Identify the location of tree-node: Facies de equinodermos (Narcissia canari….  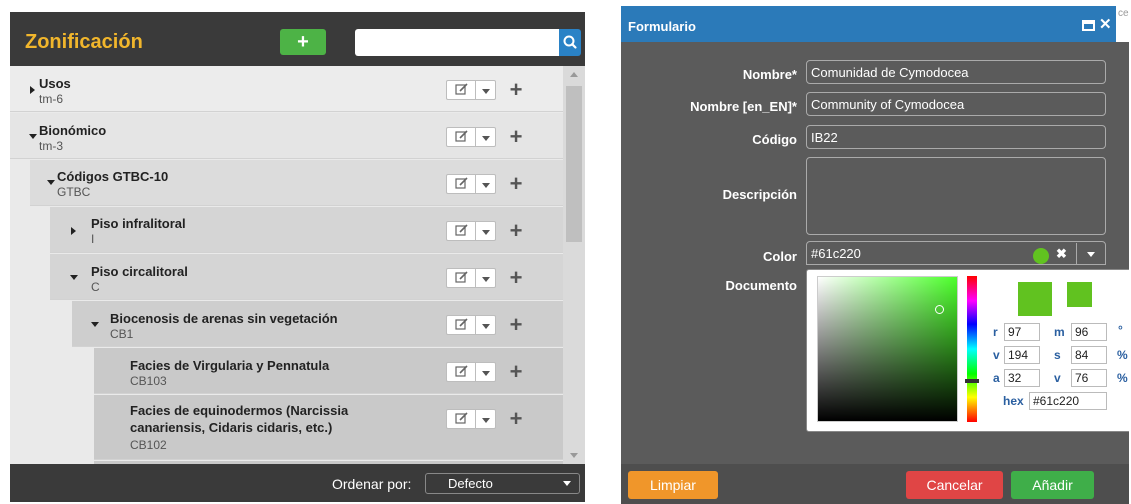
(328, 427).